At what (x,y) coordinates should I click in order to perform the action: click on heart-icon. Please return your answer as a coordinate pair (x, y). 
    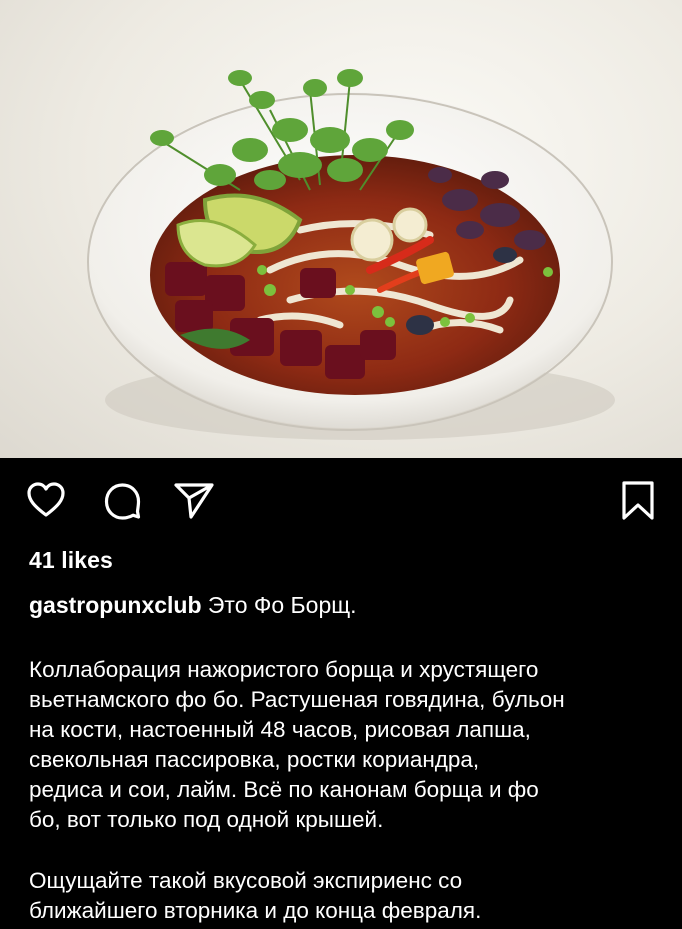
    Looking at the image, I should click on (46, 500).